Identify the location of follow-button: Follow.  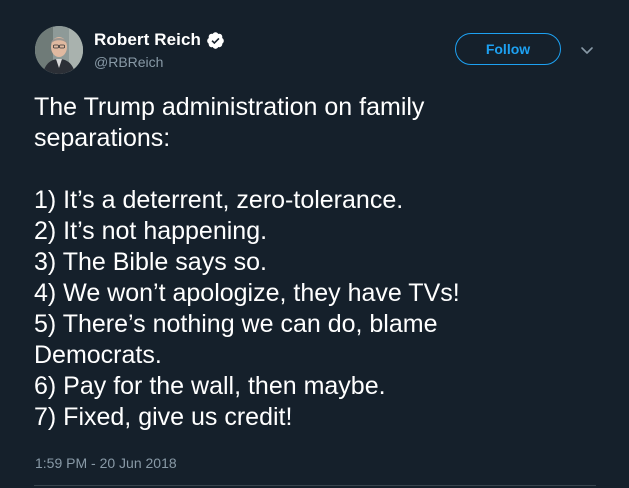
(508, 49).